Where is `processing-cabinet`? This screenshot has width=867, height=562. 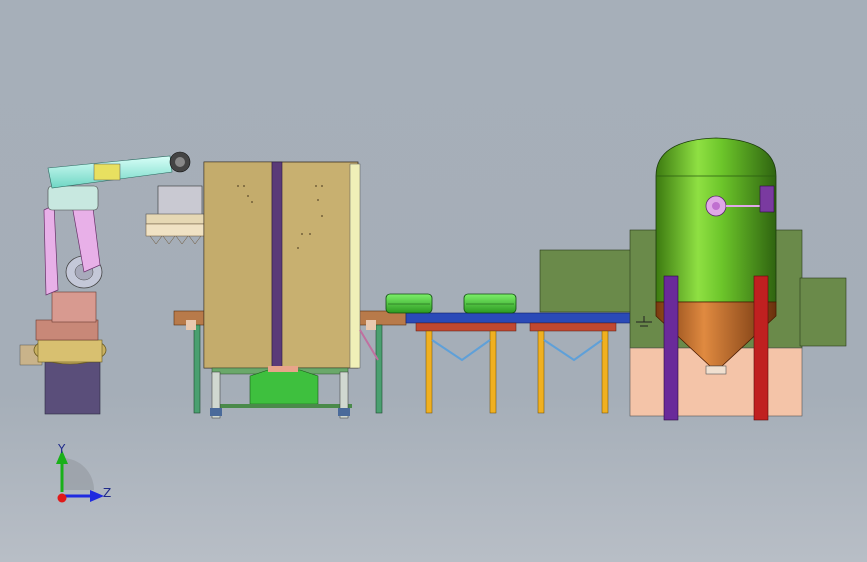 processing-cabinet is located at coordinates (291, 290).